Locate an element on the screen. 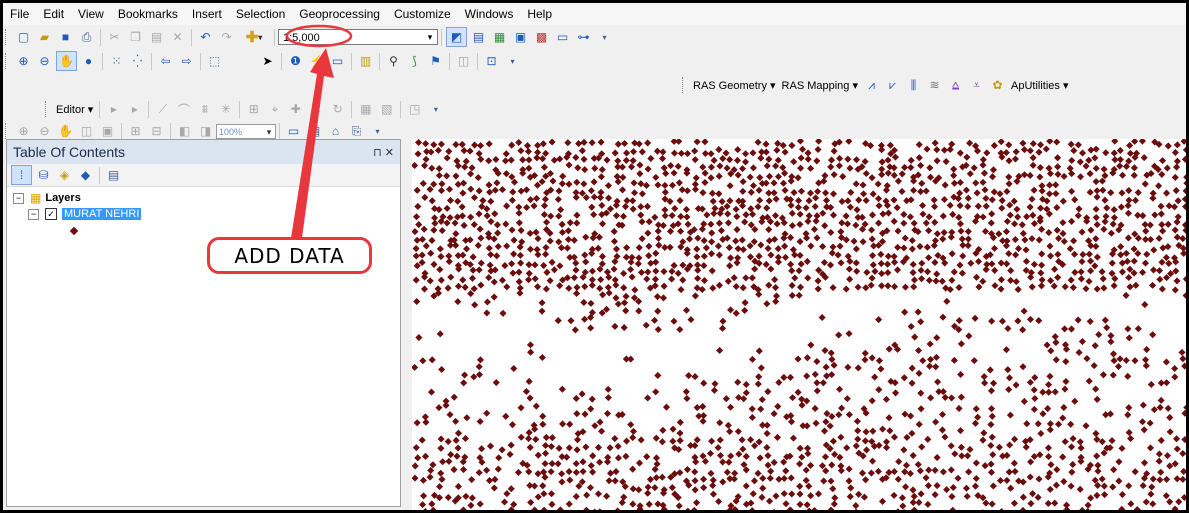  menu-selection: Selection is located at coordinates (260, 14).